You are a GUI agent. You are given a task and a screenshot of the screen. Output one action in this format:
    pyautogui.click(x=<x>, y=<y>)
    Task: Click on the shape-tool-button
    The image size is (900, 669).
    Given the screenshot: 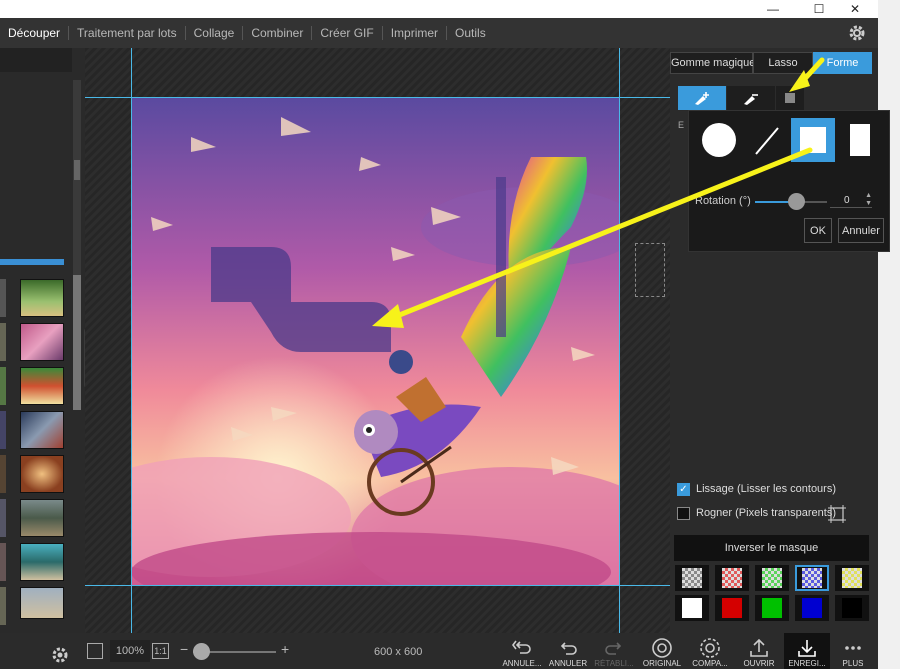 What is the action you would take?
    pyautogui.click(x=790, y=98)
    